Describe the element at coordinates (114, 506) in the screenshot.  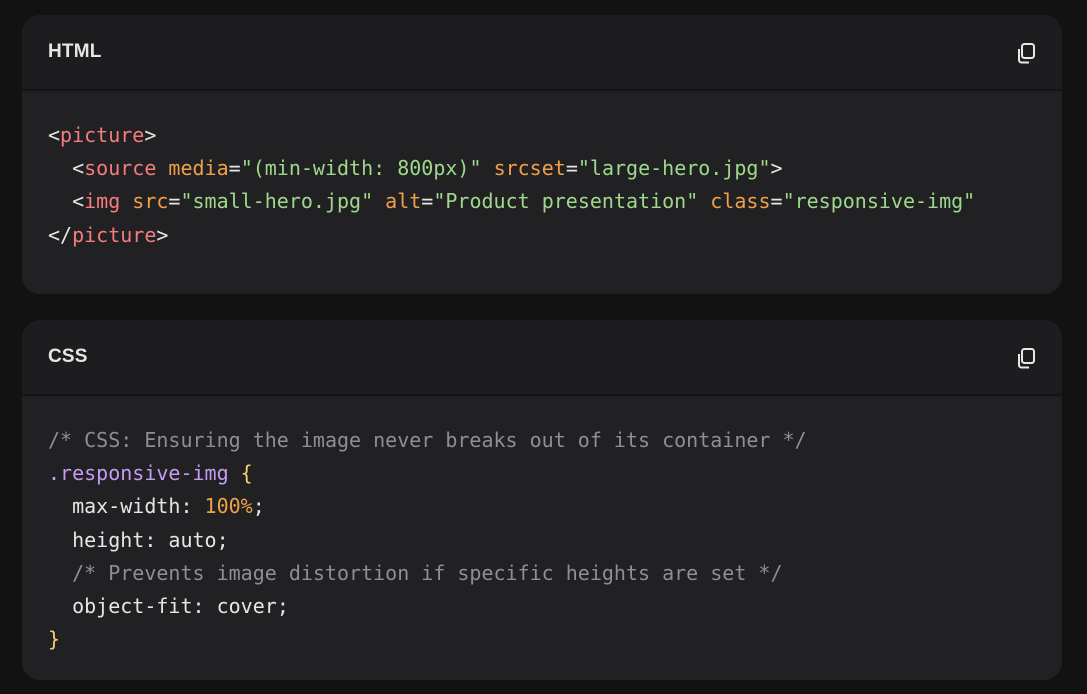
I see `code-token-prop: max-width` at that location.